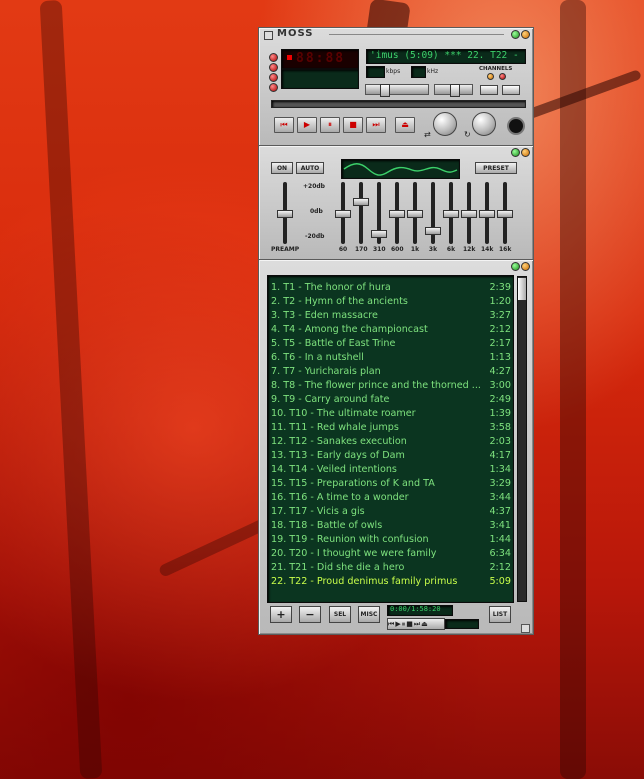 The width and height of the screenshot is (644, 779). What do you see at coordinates (353, 483) in the screenshot?
I see `track-title: 15. T15 - Preparations of K and TA` at bounding box center [353, 483].